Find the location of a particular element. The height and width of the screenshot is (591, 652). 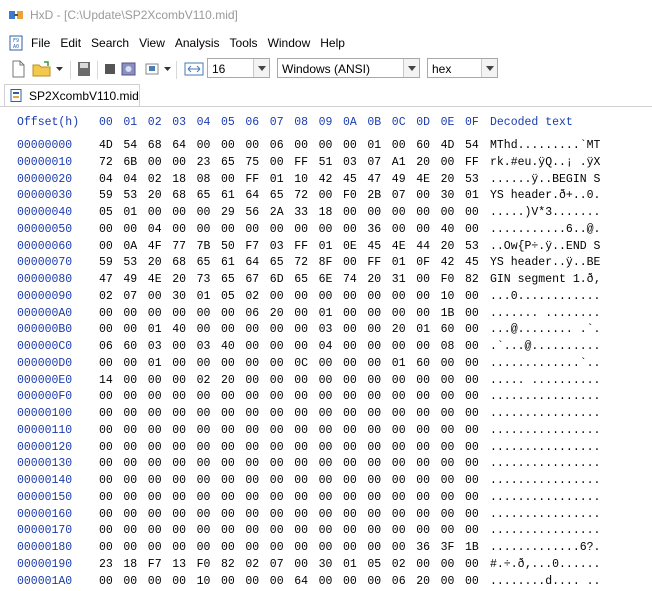

hex-byte: F0 is located at coordinates (204, 564).